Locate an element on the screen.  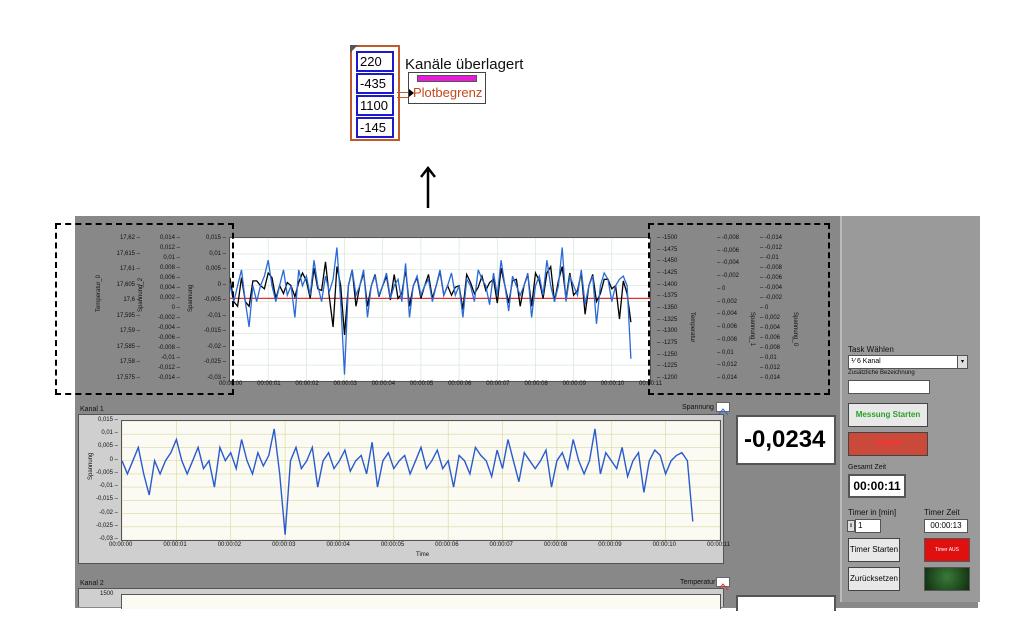
kanal1-readout-box: -0,0234 is located at coordinates (786, 440).